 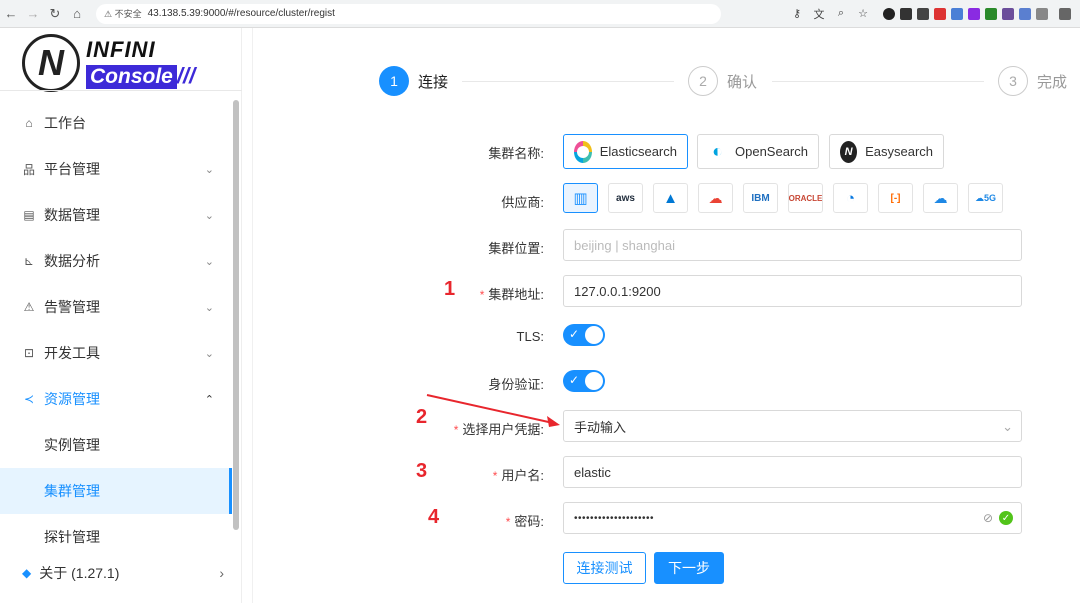 What do you see at coordinates (525, 520) in the screenshot?
I see `password-label: * 密码:` at bounding box center [525, 520].